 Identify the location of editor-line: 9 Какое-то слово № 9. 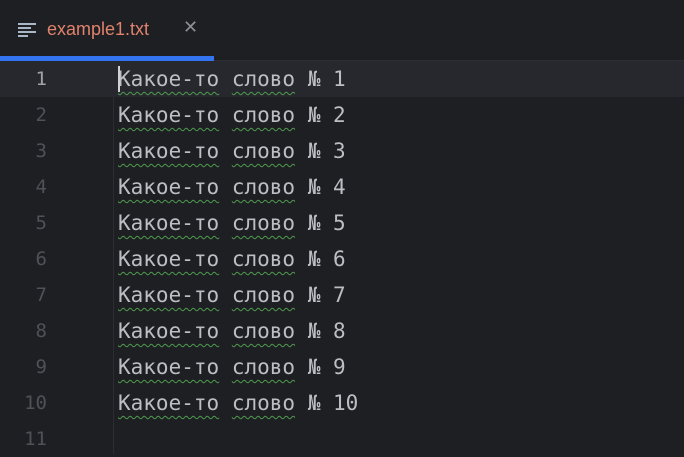
(342, 367).